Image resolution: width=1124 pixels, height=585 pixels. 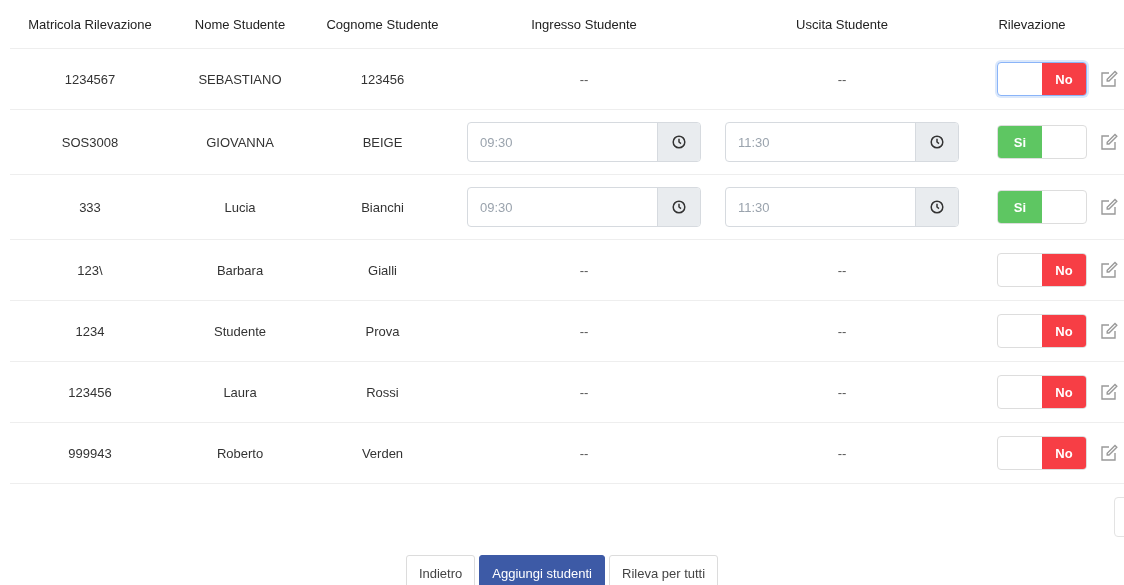 I want to click on action-button: Rileva per tutti, so click(x=664, y=570).